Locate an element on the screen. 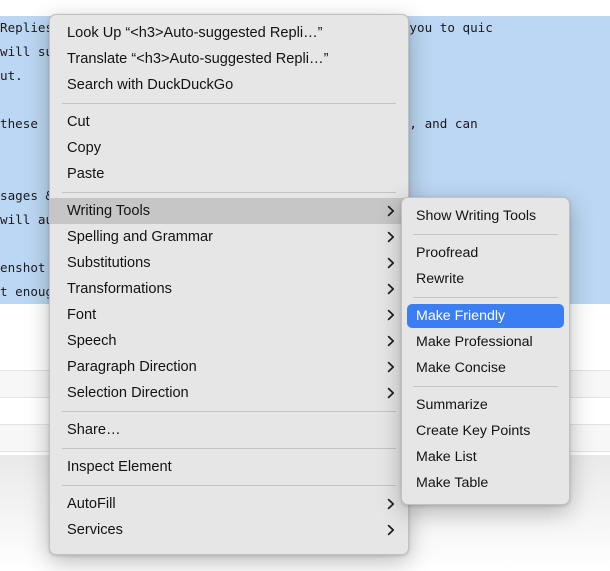 The image size is (610, 571). menu-item-label: Make Professional is located at coordinates (474, 342).